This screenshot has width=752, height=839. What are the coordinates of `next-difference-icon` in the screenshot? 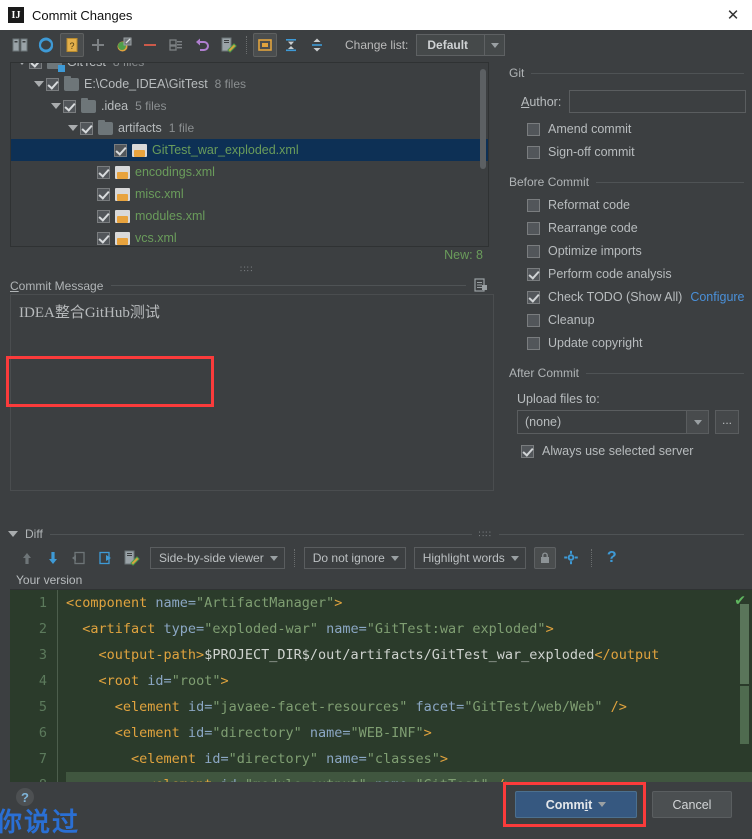 It's located at (53, 558).